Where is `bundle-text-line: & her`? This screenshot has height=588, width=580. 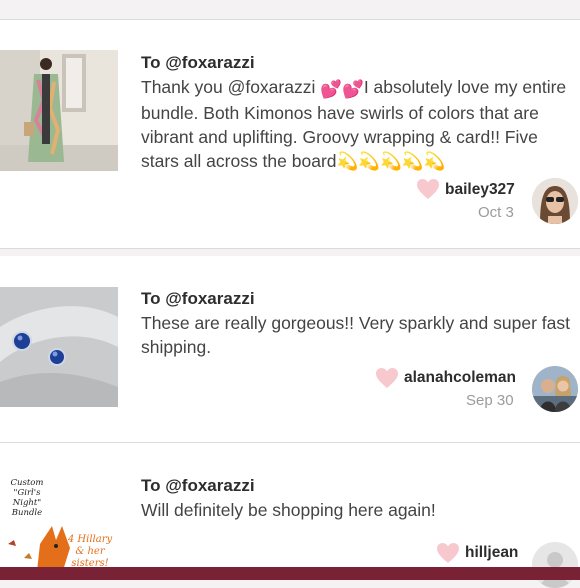 bundle-text-line: & her is located at coordinates (90, 551).